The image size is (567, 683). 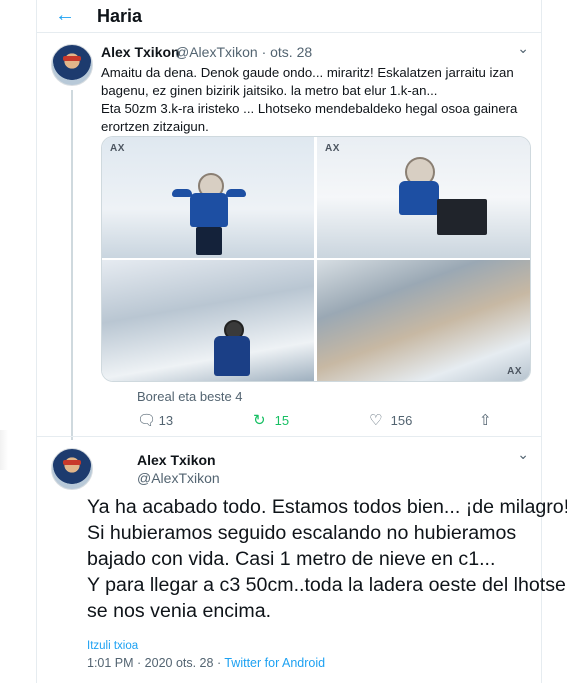 I want to click on page-title: Haria, so click(x=120, y=16).